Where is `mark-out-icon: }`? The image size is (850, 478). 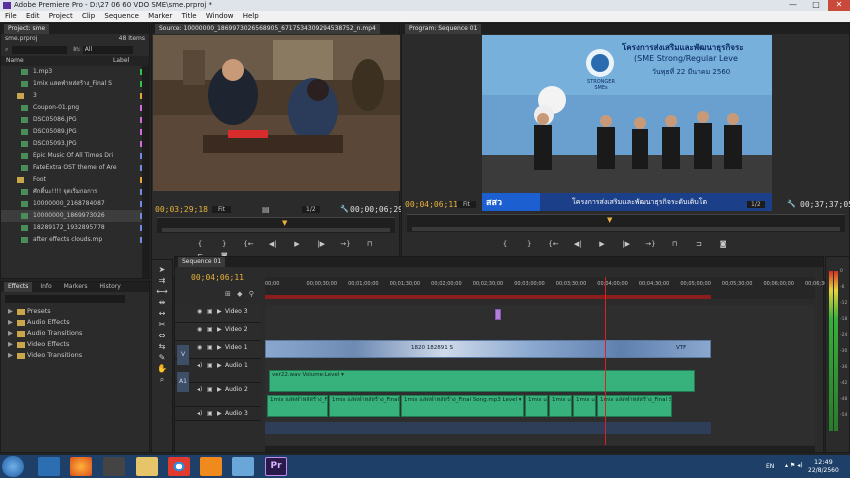 mark-out-icon: } is located at coordinates (224, 244).